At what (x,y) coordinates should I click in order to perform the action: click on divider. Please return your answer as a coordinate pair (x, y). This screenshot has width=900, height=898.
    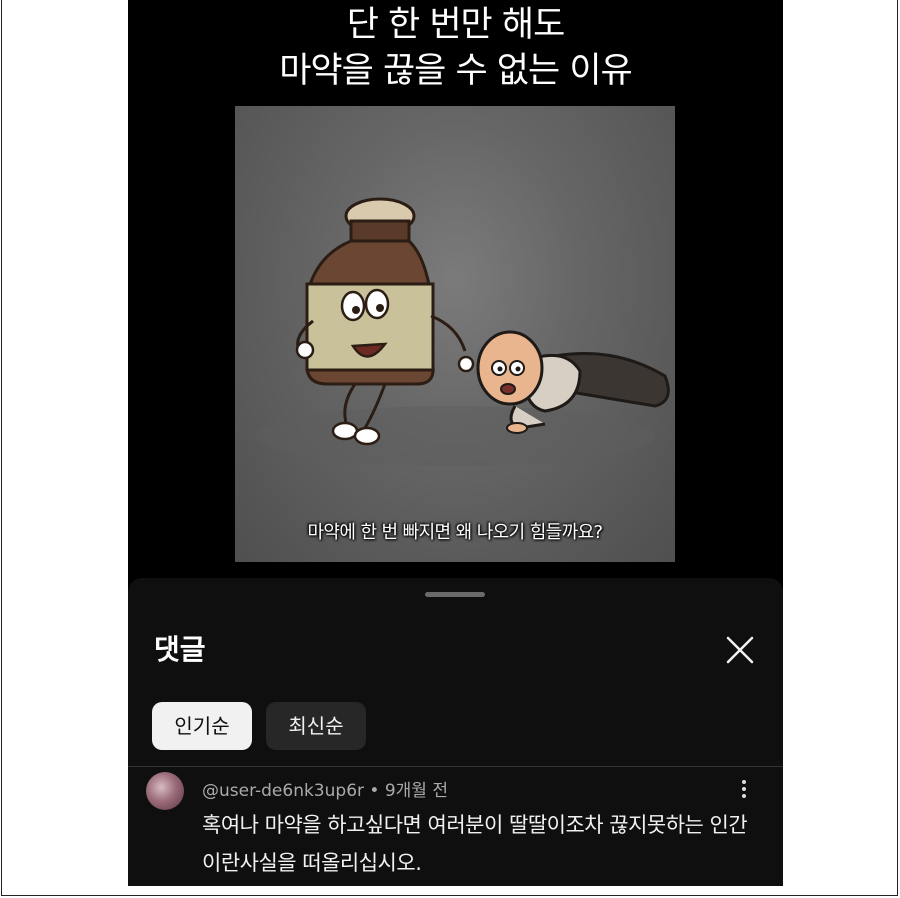
    Looking at the image, I should click on (455, 766).